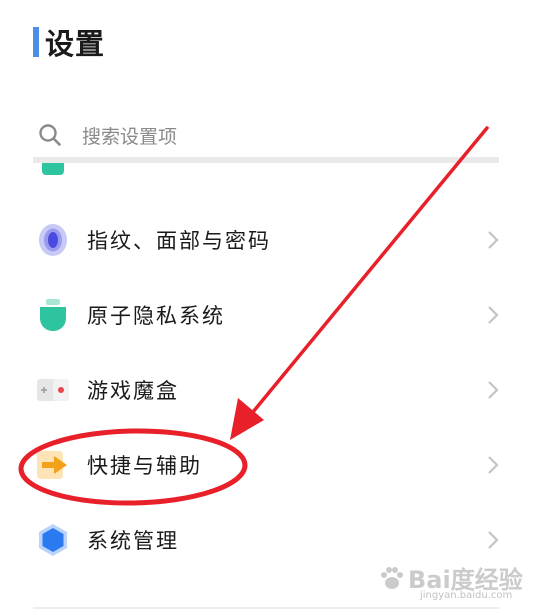 The image size is (535, 615). What do you see at coordinates (53, 390) in the screenshot?
I see `game-box-icon` at bounding box center [53, 390].